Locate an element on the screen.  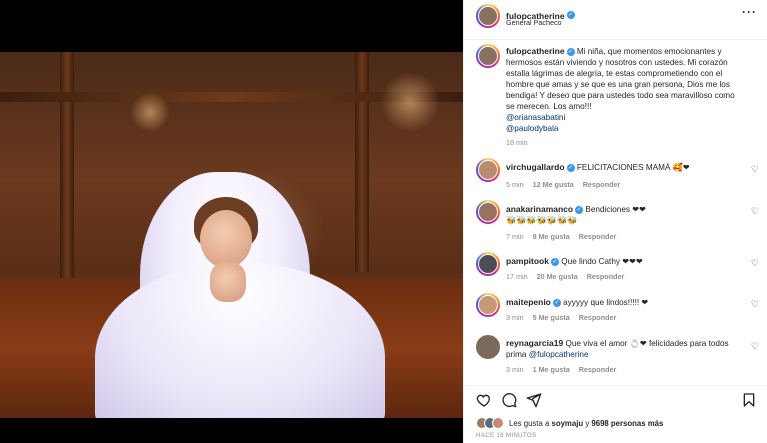
more-horizontal-icon: ··· is located at coordinates (749, 12).